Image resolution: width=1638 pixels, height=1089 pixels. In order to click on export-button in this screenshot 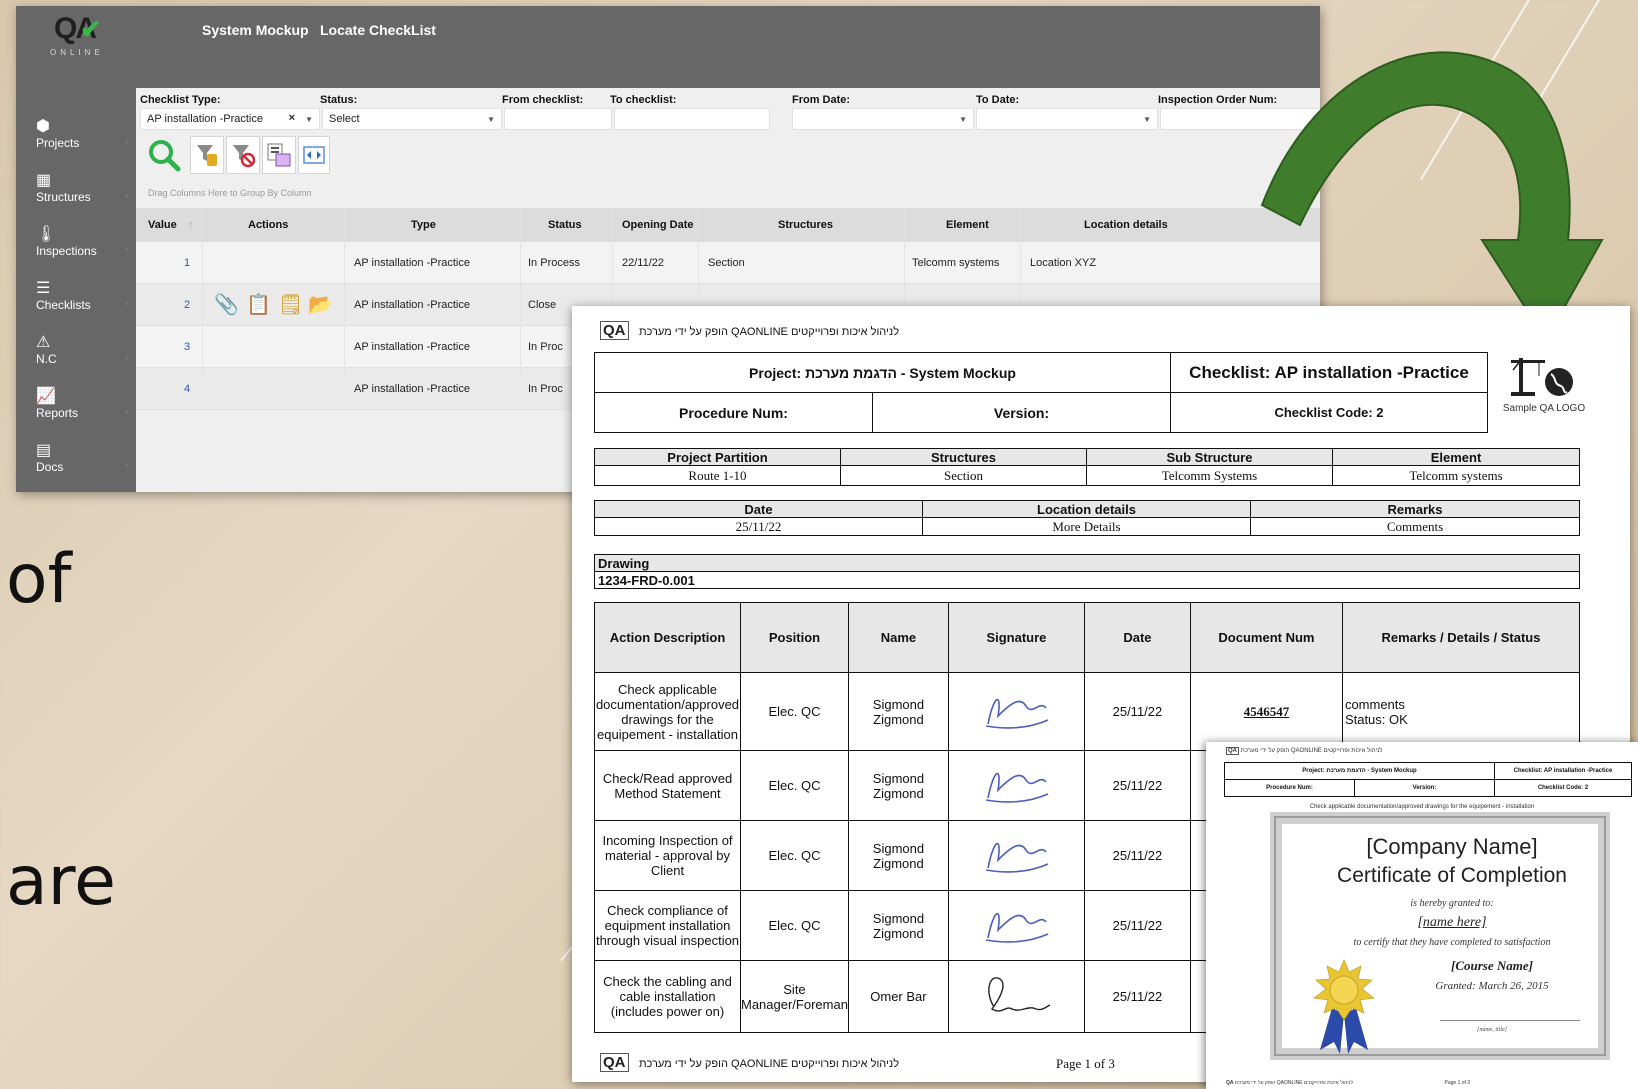, I will do `click(279, 155)`.